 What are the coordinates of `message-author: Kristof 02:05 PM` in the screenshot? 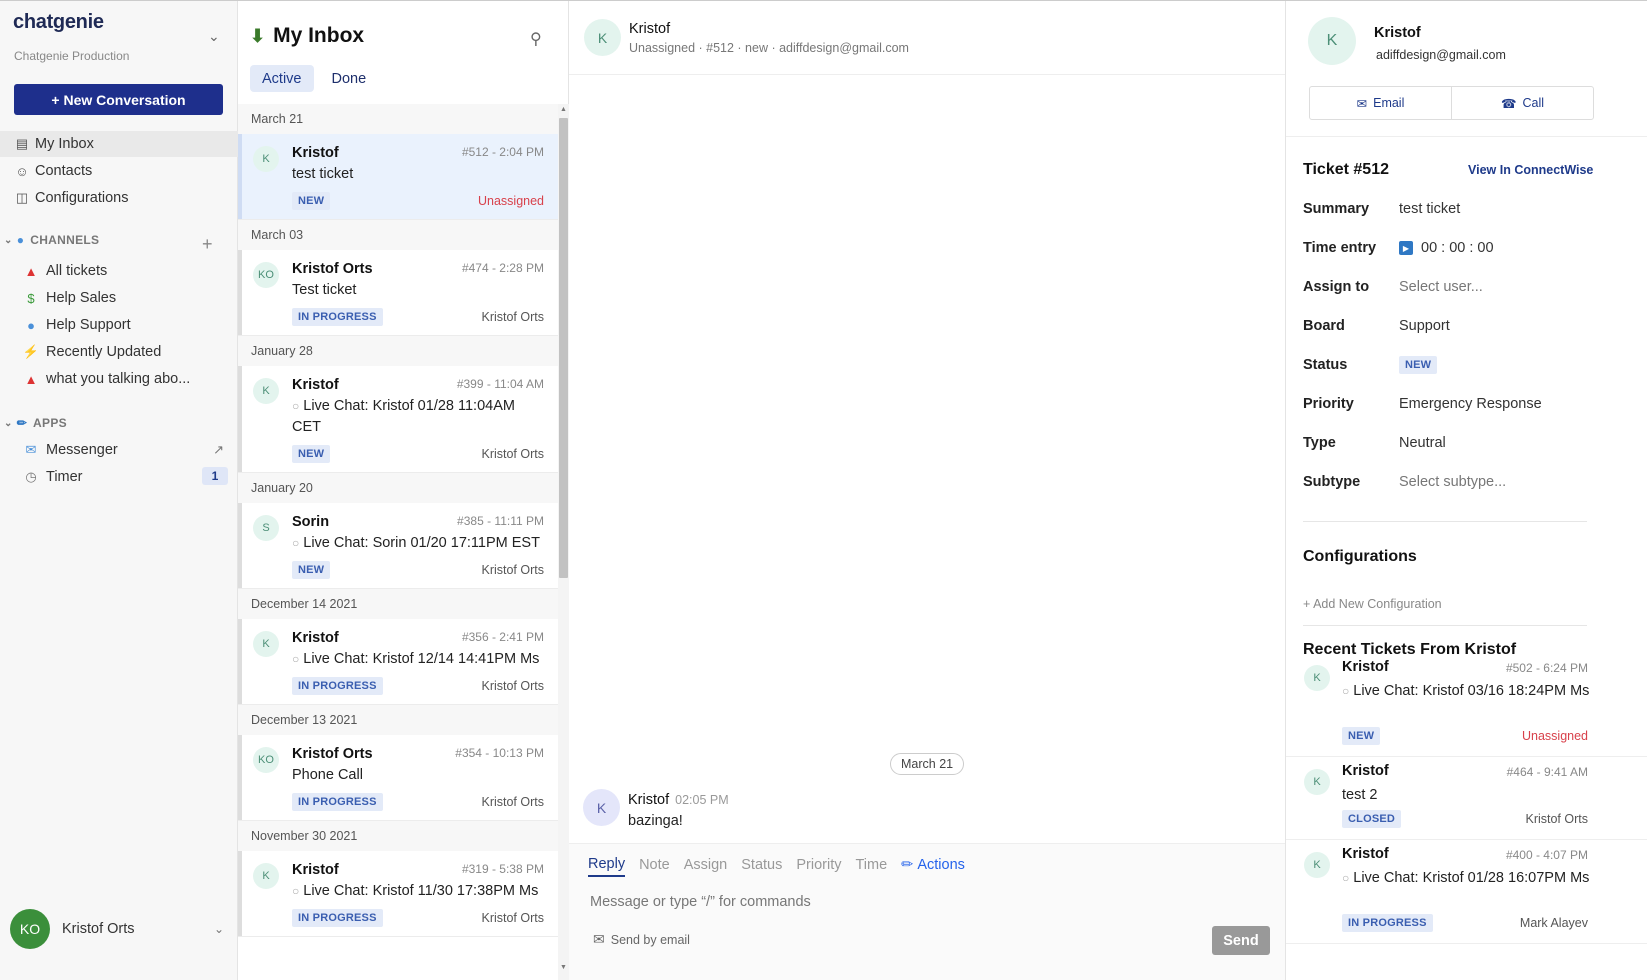 It's located at (678, 800).